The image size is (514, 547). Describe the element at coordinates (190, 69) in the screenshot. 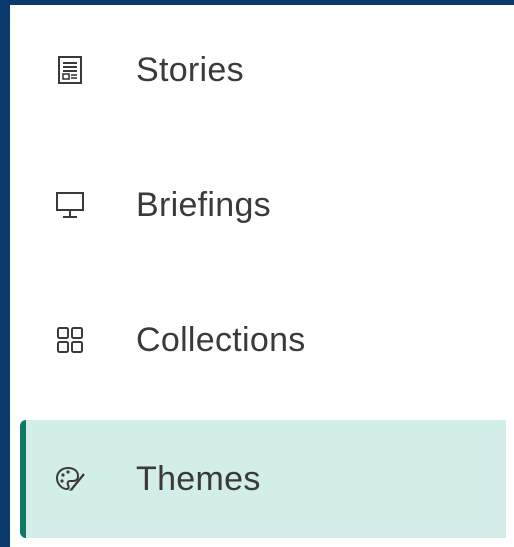

I see `nav-item-label: Stories` at that location.